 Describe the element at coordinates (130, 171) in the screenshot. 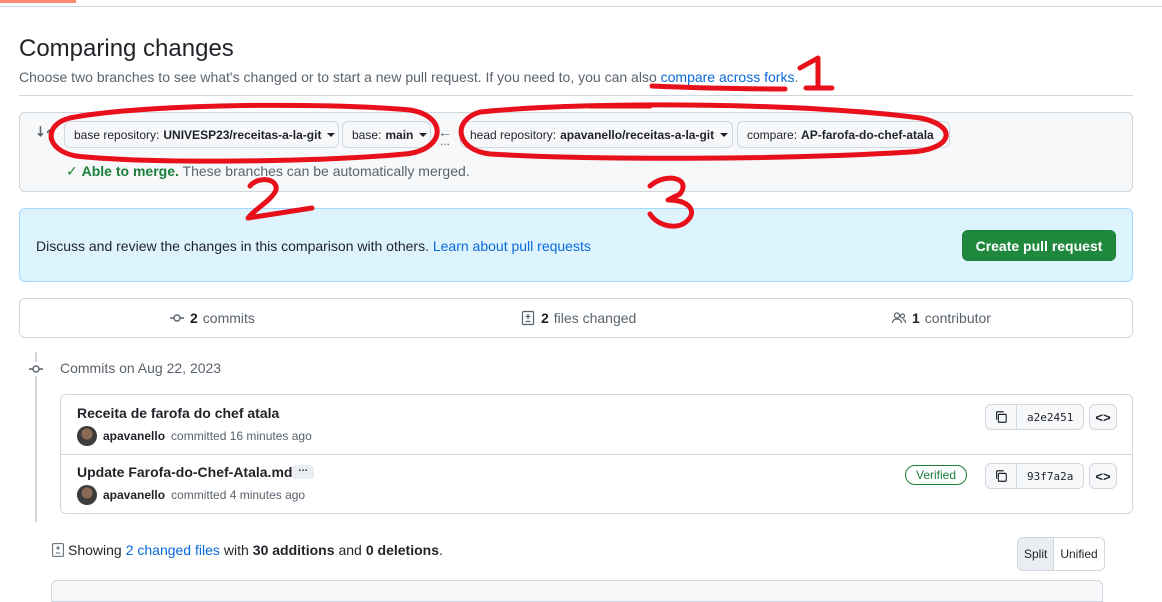

I see `merge-status-label: Able to merge.` at that location.